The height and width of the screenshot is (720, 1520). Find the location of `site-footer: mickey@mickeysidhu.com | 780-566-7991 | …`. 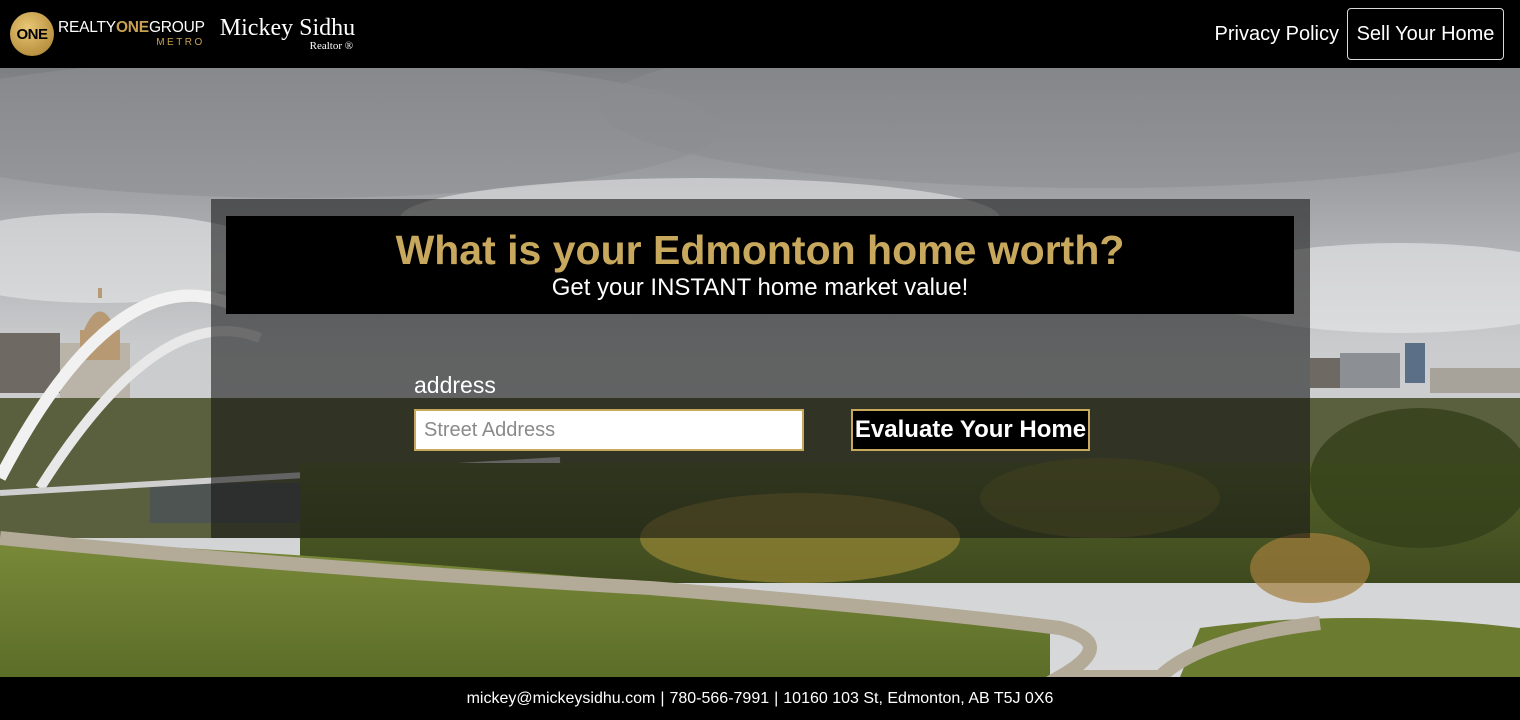

site-footer: mickey@mickeysidhu.com | 780-566-7991 | … is located at coordinates (760, 698).